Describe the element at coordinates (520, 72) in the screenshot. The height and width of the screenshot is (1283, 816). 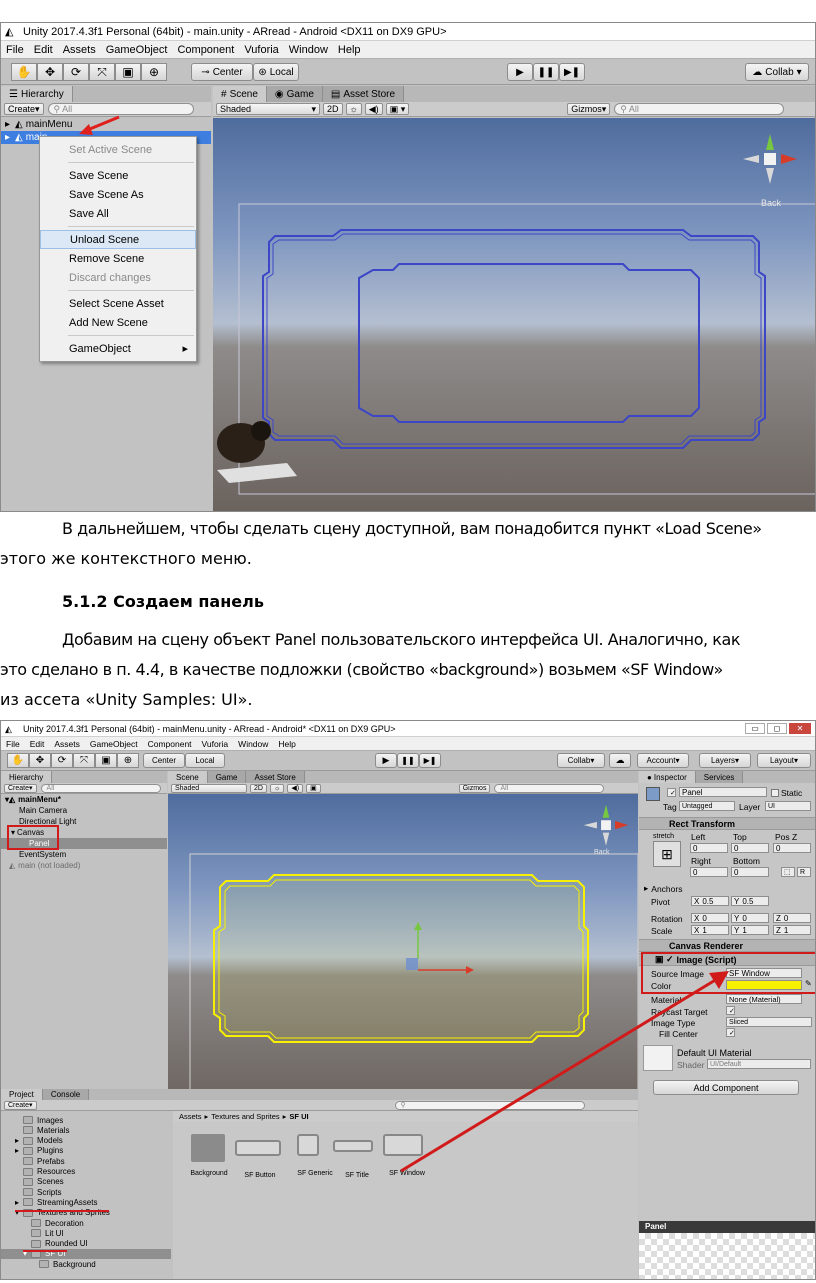
I see `play-button: ▶` at that location.